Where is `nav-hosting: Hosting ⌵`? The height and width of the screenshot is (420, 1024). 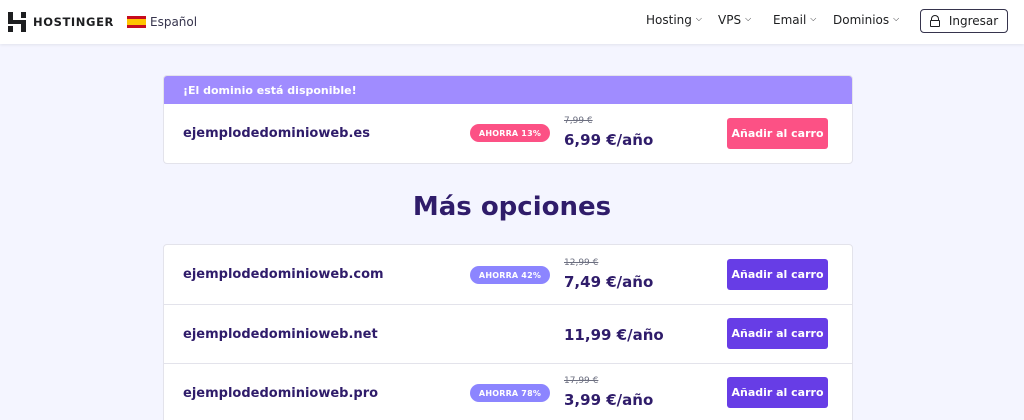 nav-hosting: Hosting ⌵ is located at coordinates (674, 20).